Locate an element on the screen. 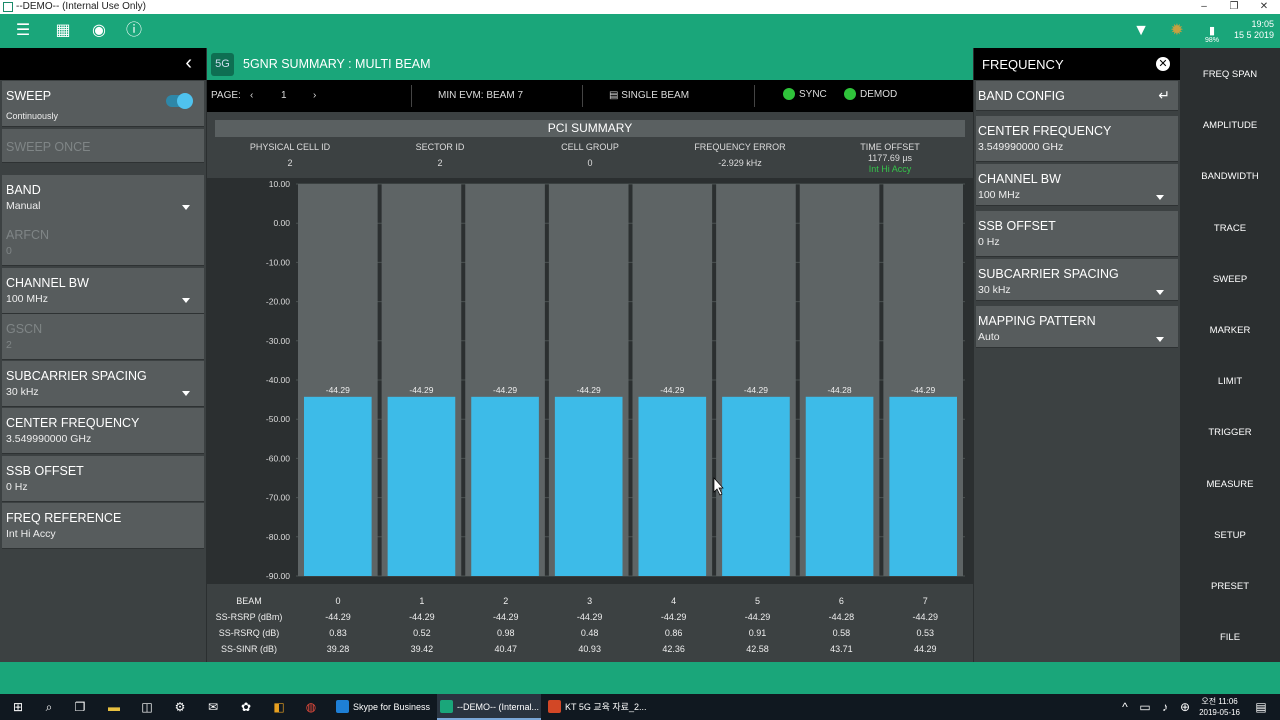  chrome-icon: ◍ is located at coordinates (311, 707).